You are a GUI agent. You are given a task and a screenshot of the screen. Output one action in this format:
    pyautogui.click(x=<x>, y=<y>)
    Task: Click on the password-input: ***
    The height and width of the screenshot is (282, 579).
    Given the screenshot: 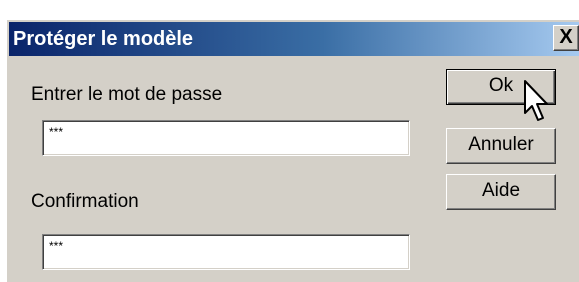 What is the action you would take?
    pyautogui.click(x=226, y=138)
    